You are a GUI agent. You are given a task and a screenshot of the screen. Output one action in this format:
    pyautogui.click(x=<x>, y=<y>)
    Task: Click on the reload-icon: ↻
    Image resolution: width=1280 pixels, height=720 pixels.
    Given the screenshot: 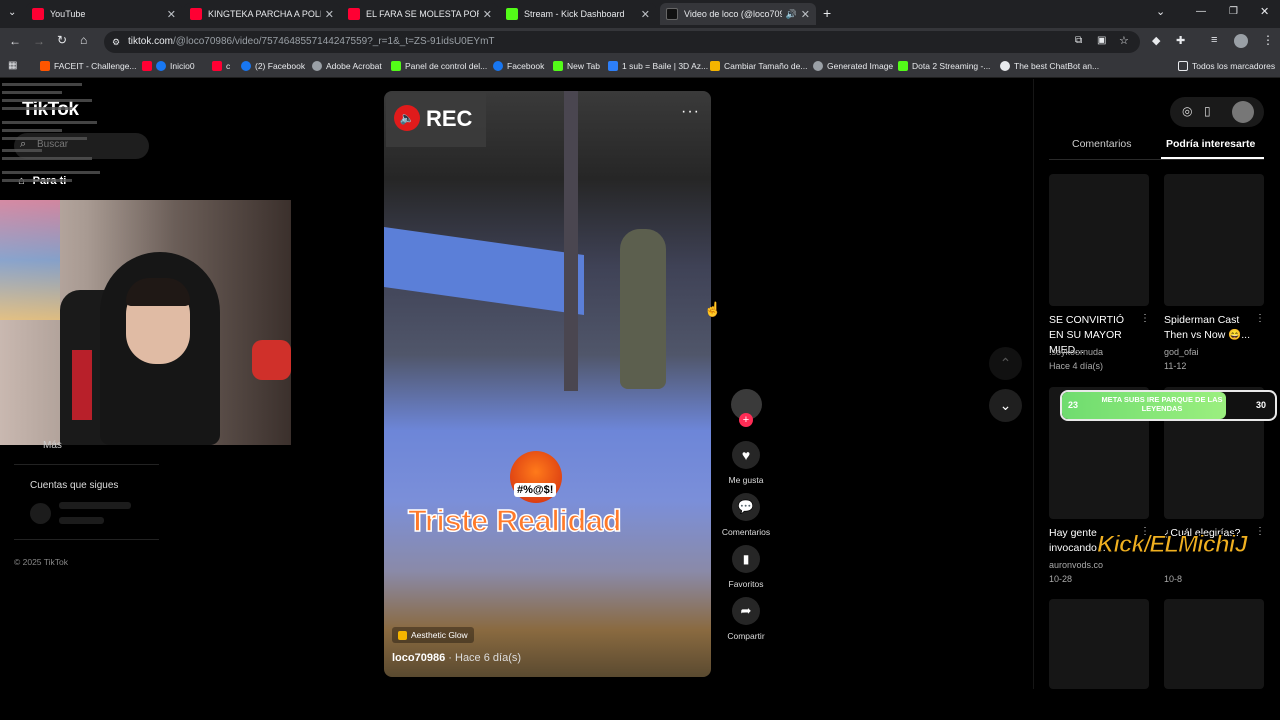 What is the action you would take?
    pyautogui.click(x=62, y=40)
    